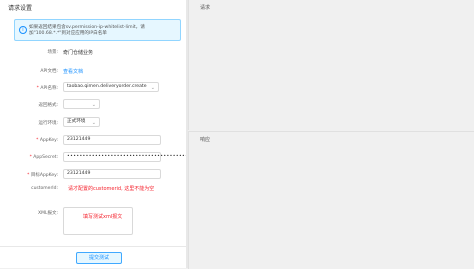  What do you see at coordinates (93, 246) in the screenshot?
I see `footer-divider` at bounding box center [93, 246].